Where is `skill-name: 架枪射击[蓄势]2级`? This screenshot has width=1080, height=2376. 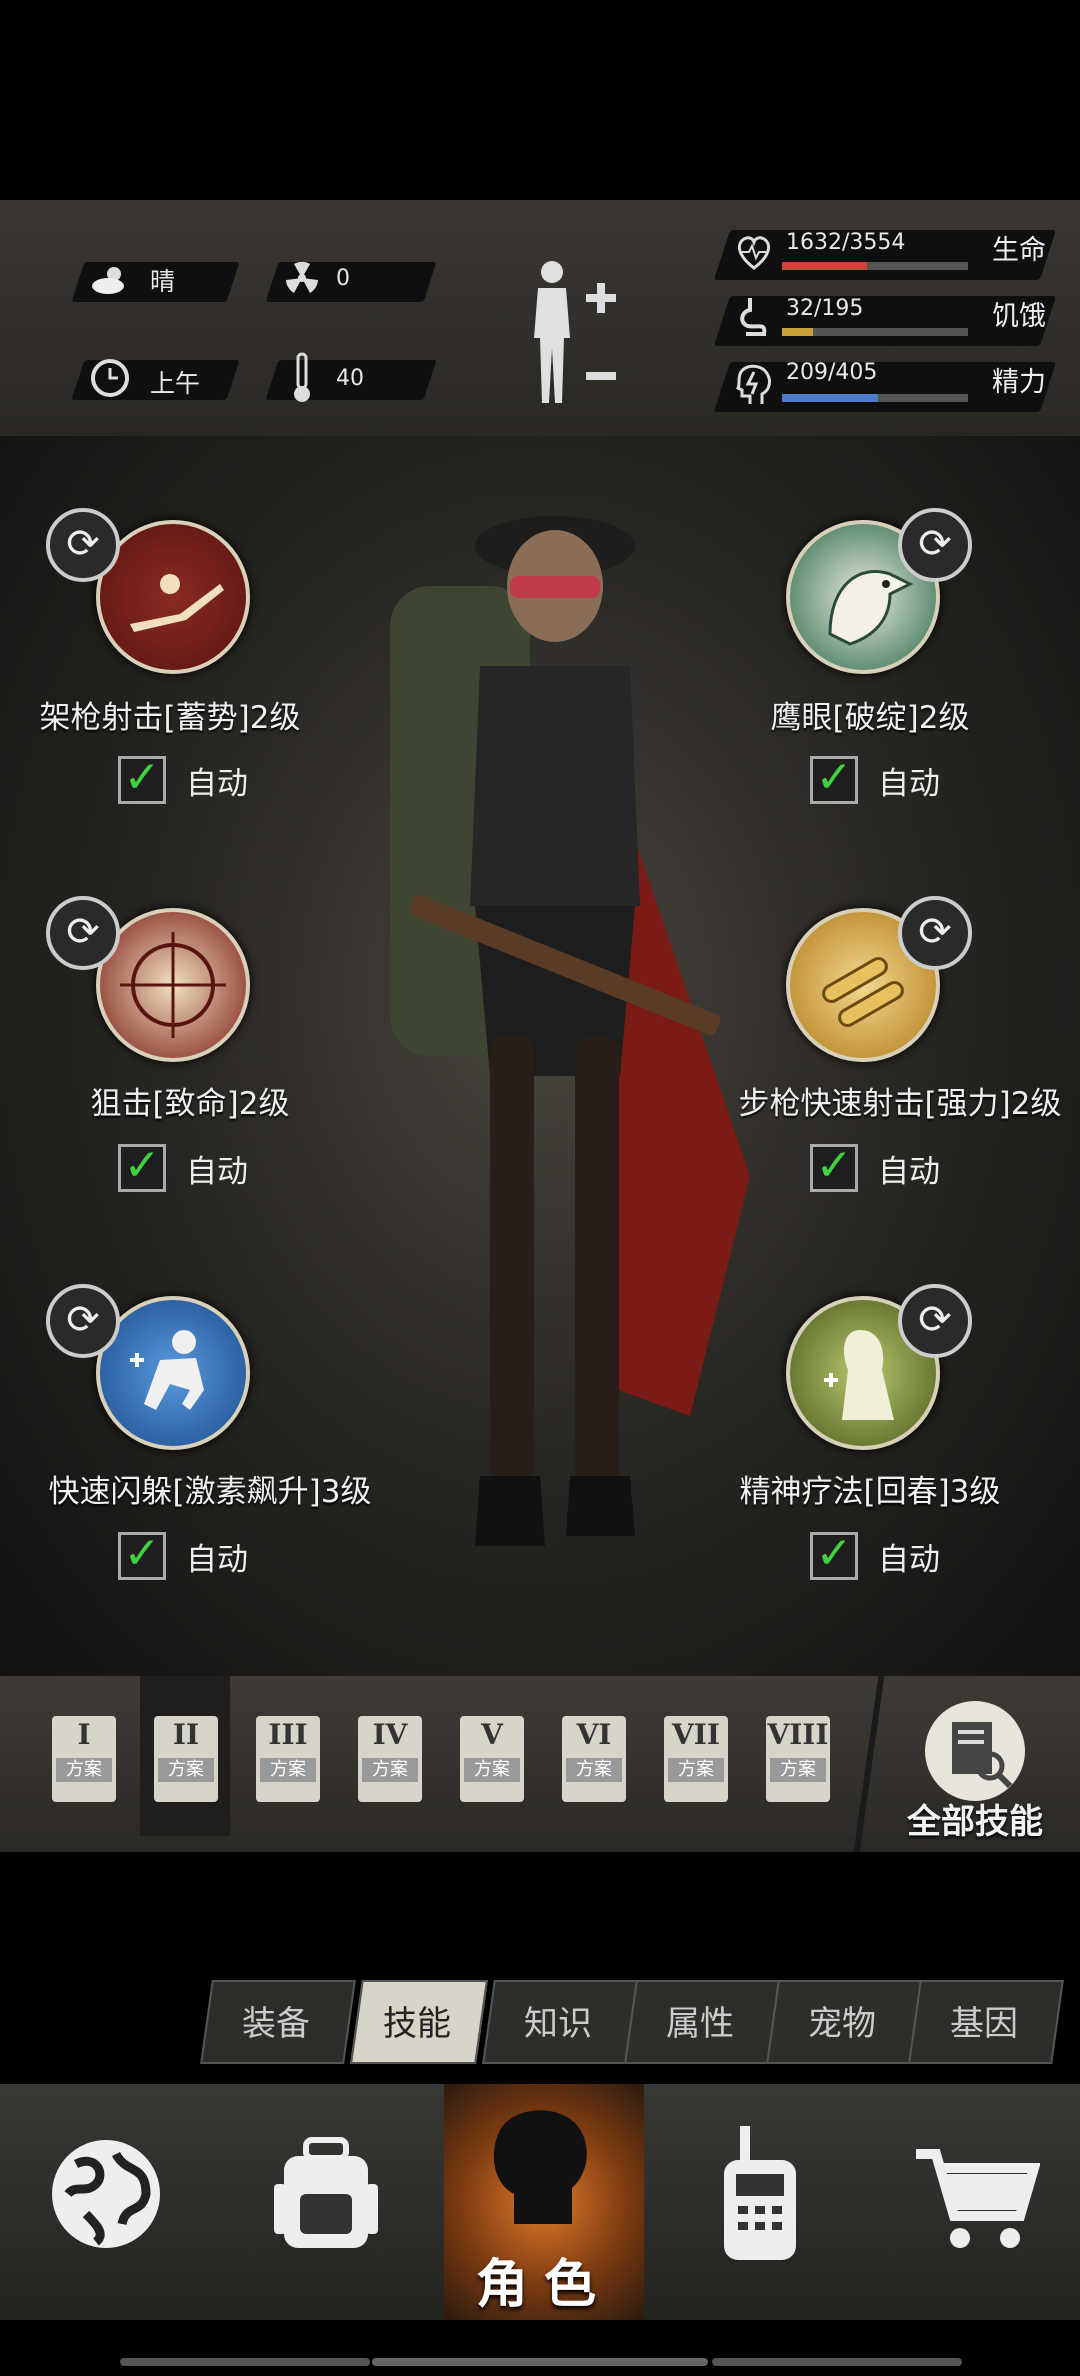
skill-name: 架枪射击[蓄势]2级 is located at coordinates (170, 718).